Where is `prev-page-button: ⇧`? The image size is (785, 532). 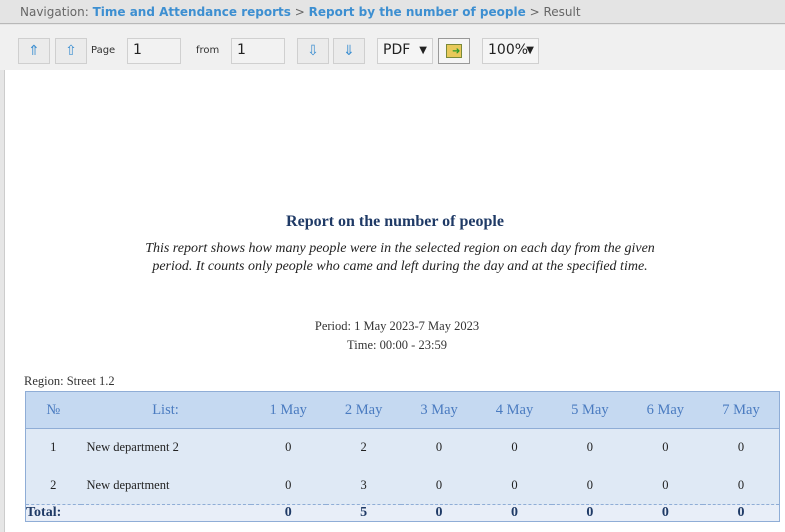 prev-page-button: ⇧ is located at coordinates (71, 51).